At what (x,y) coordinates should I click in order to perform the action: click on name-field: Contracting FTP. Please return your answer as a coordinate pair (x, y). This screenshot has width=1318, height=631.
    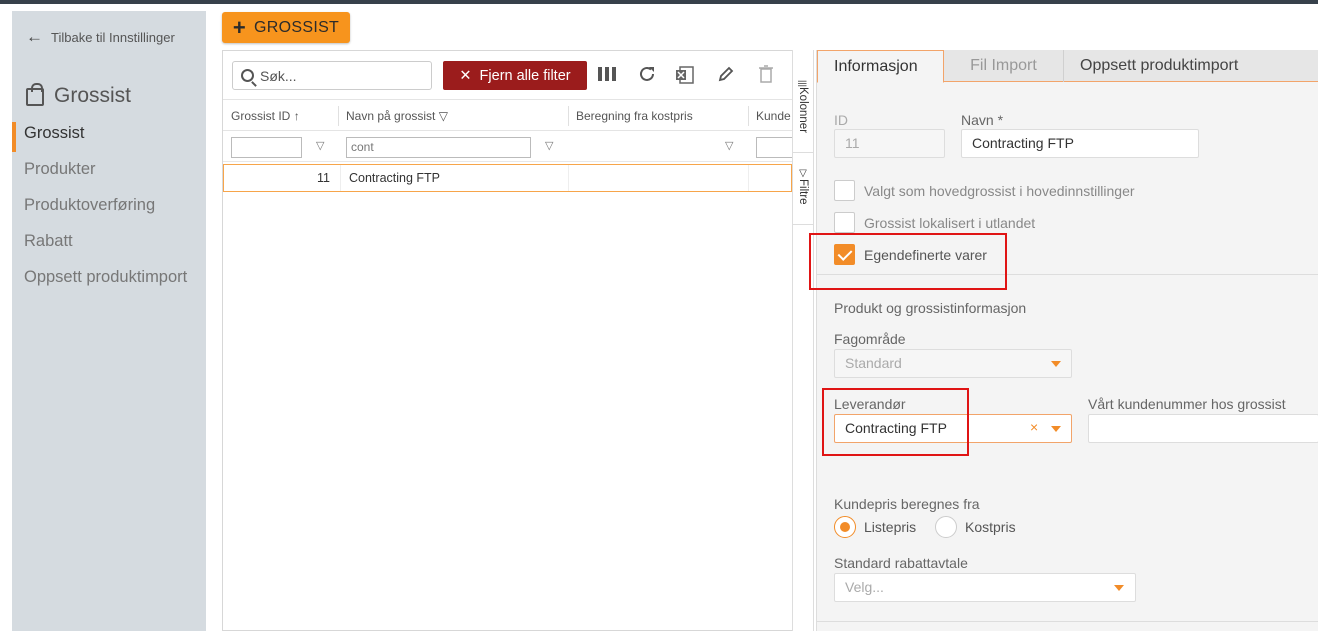
    Looking at the image, I should click on (1080, 143).